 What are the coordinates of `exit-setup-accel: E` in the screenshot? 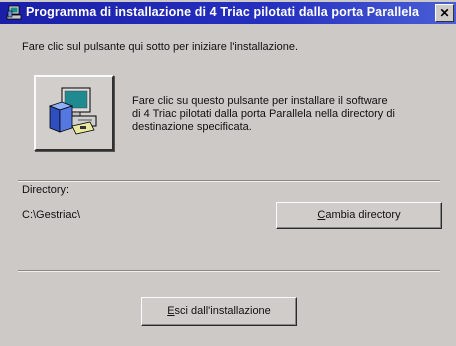 It's located at (171, 311).